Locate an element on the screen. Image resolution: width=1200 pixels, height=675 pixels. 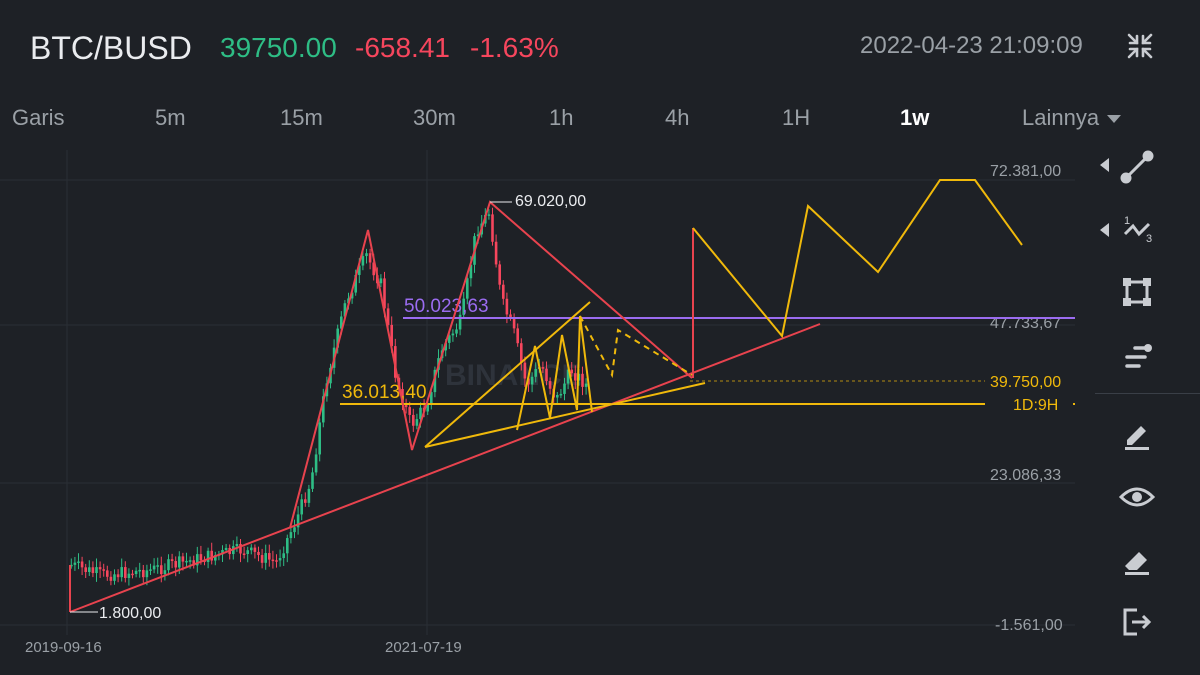
toolbar-divider is located at coordinates (1147, 393).